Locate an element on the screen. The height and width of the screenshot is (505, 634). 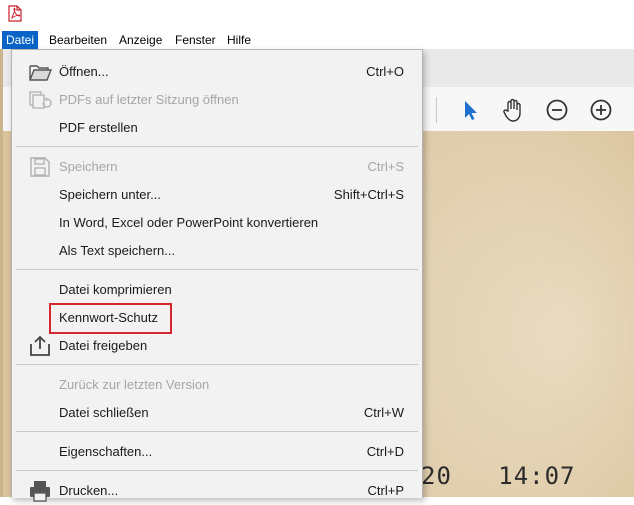
menu-item-label: Zurück zur letzten Version is located at coordinates (134, 384).